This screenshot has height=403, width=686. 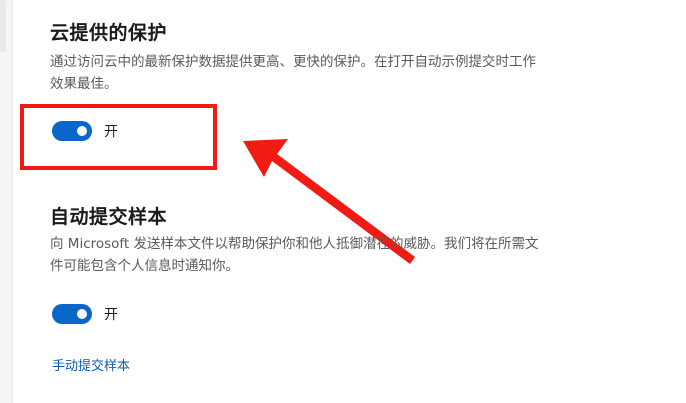 What do you see at coordinates (109, 33) in the screenshot?
I see `cloud-protection-title: 云提供的保护` at bounding box center [109, 33].